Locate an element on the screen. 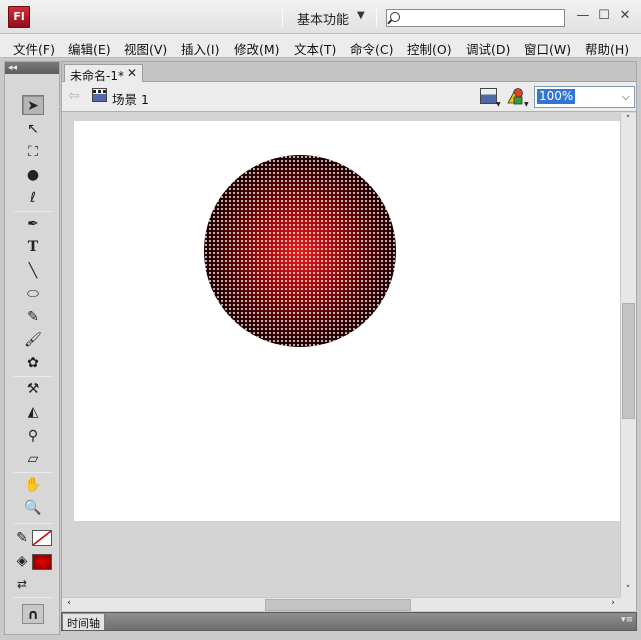 This screenshot has height=640, width=641. radial-gradient-circle is located at coordinates (300, 251).